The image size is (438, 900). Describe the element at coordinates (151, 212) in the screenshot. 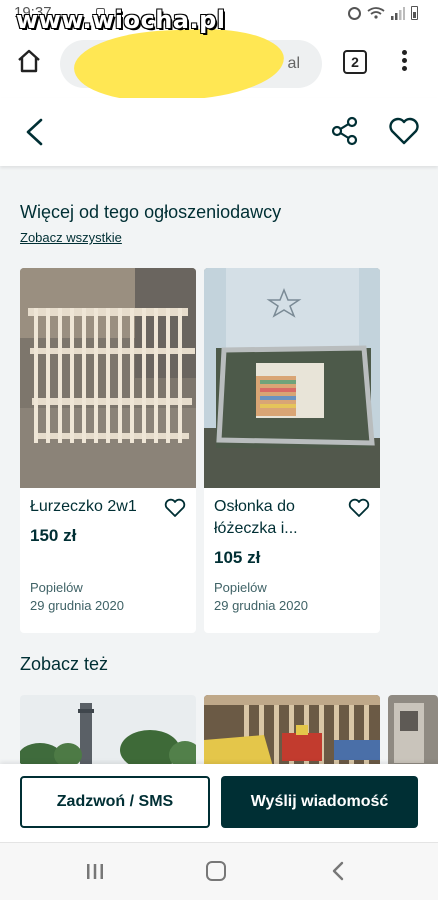

I see `section-title-more-from-seller: Więcej od tego ogłoszeniodawcy` at that location.